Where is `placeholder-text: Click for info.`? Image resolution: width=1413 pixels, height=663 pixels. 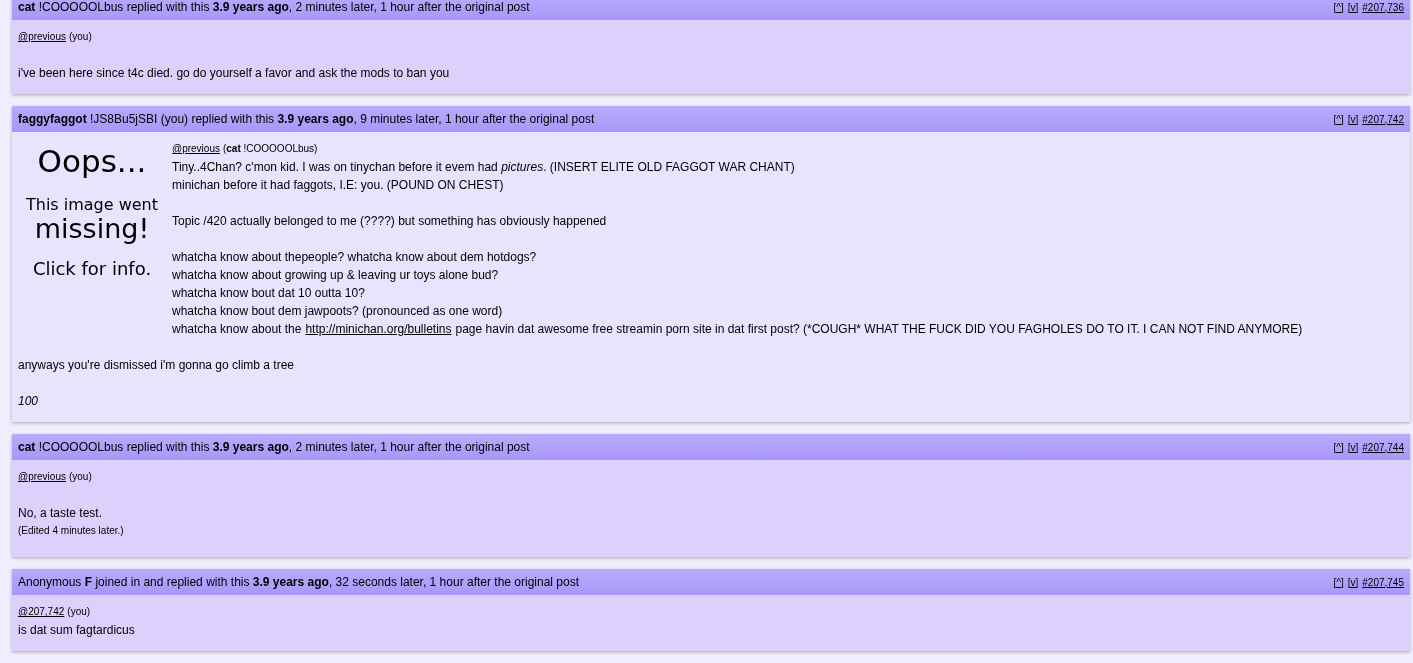
placeholder-text: Click for info. is located at coordinates (92, 269).